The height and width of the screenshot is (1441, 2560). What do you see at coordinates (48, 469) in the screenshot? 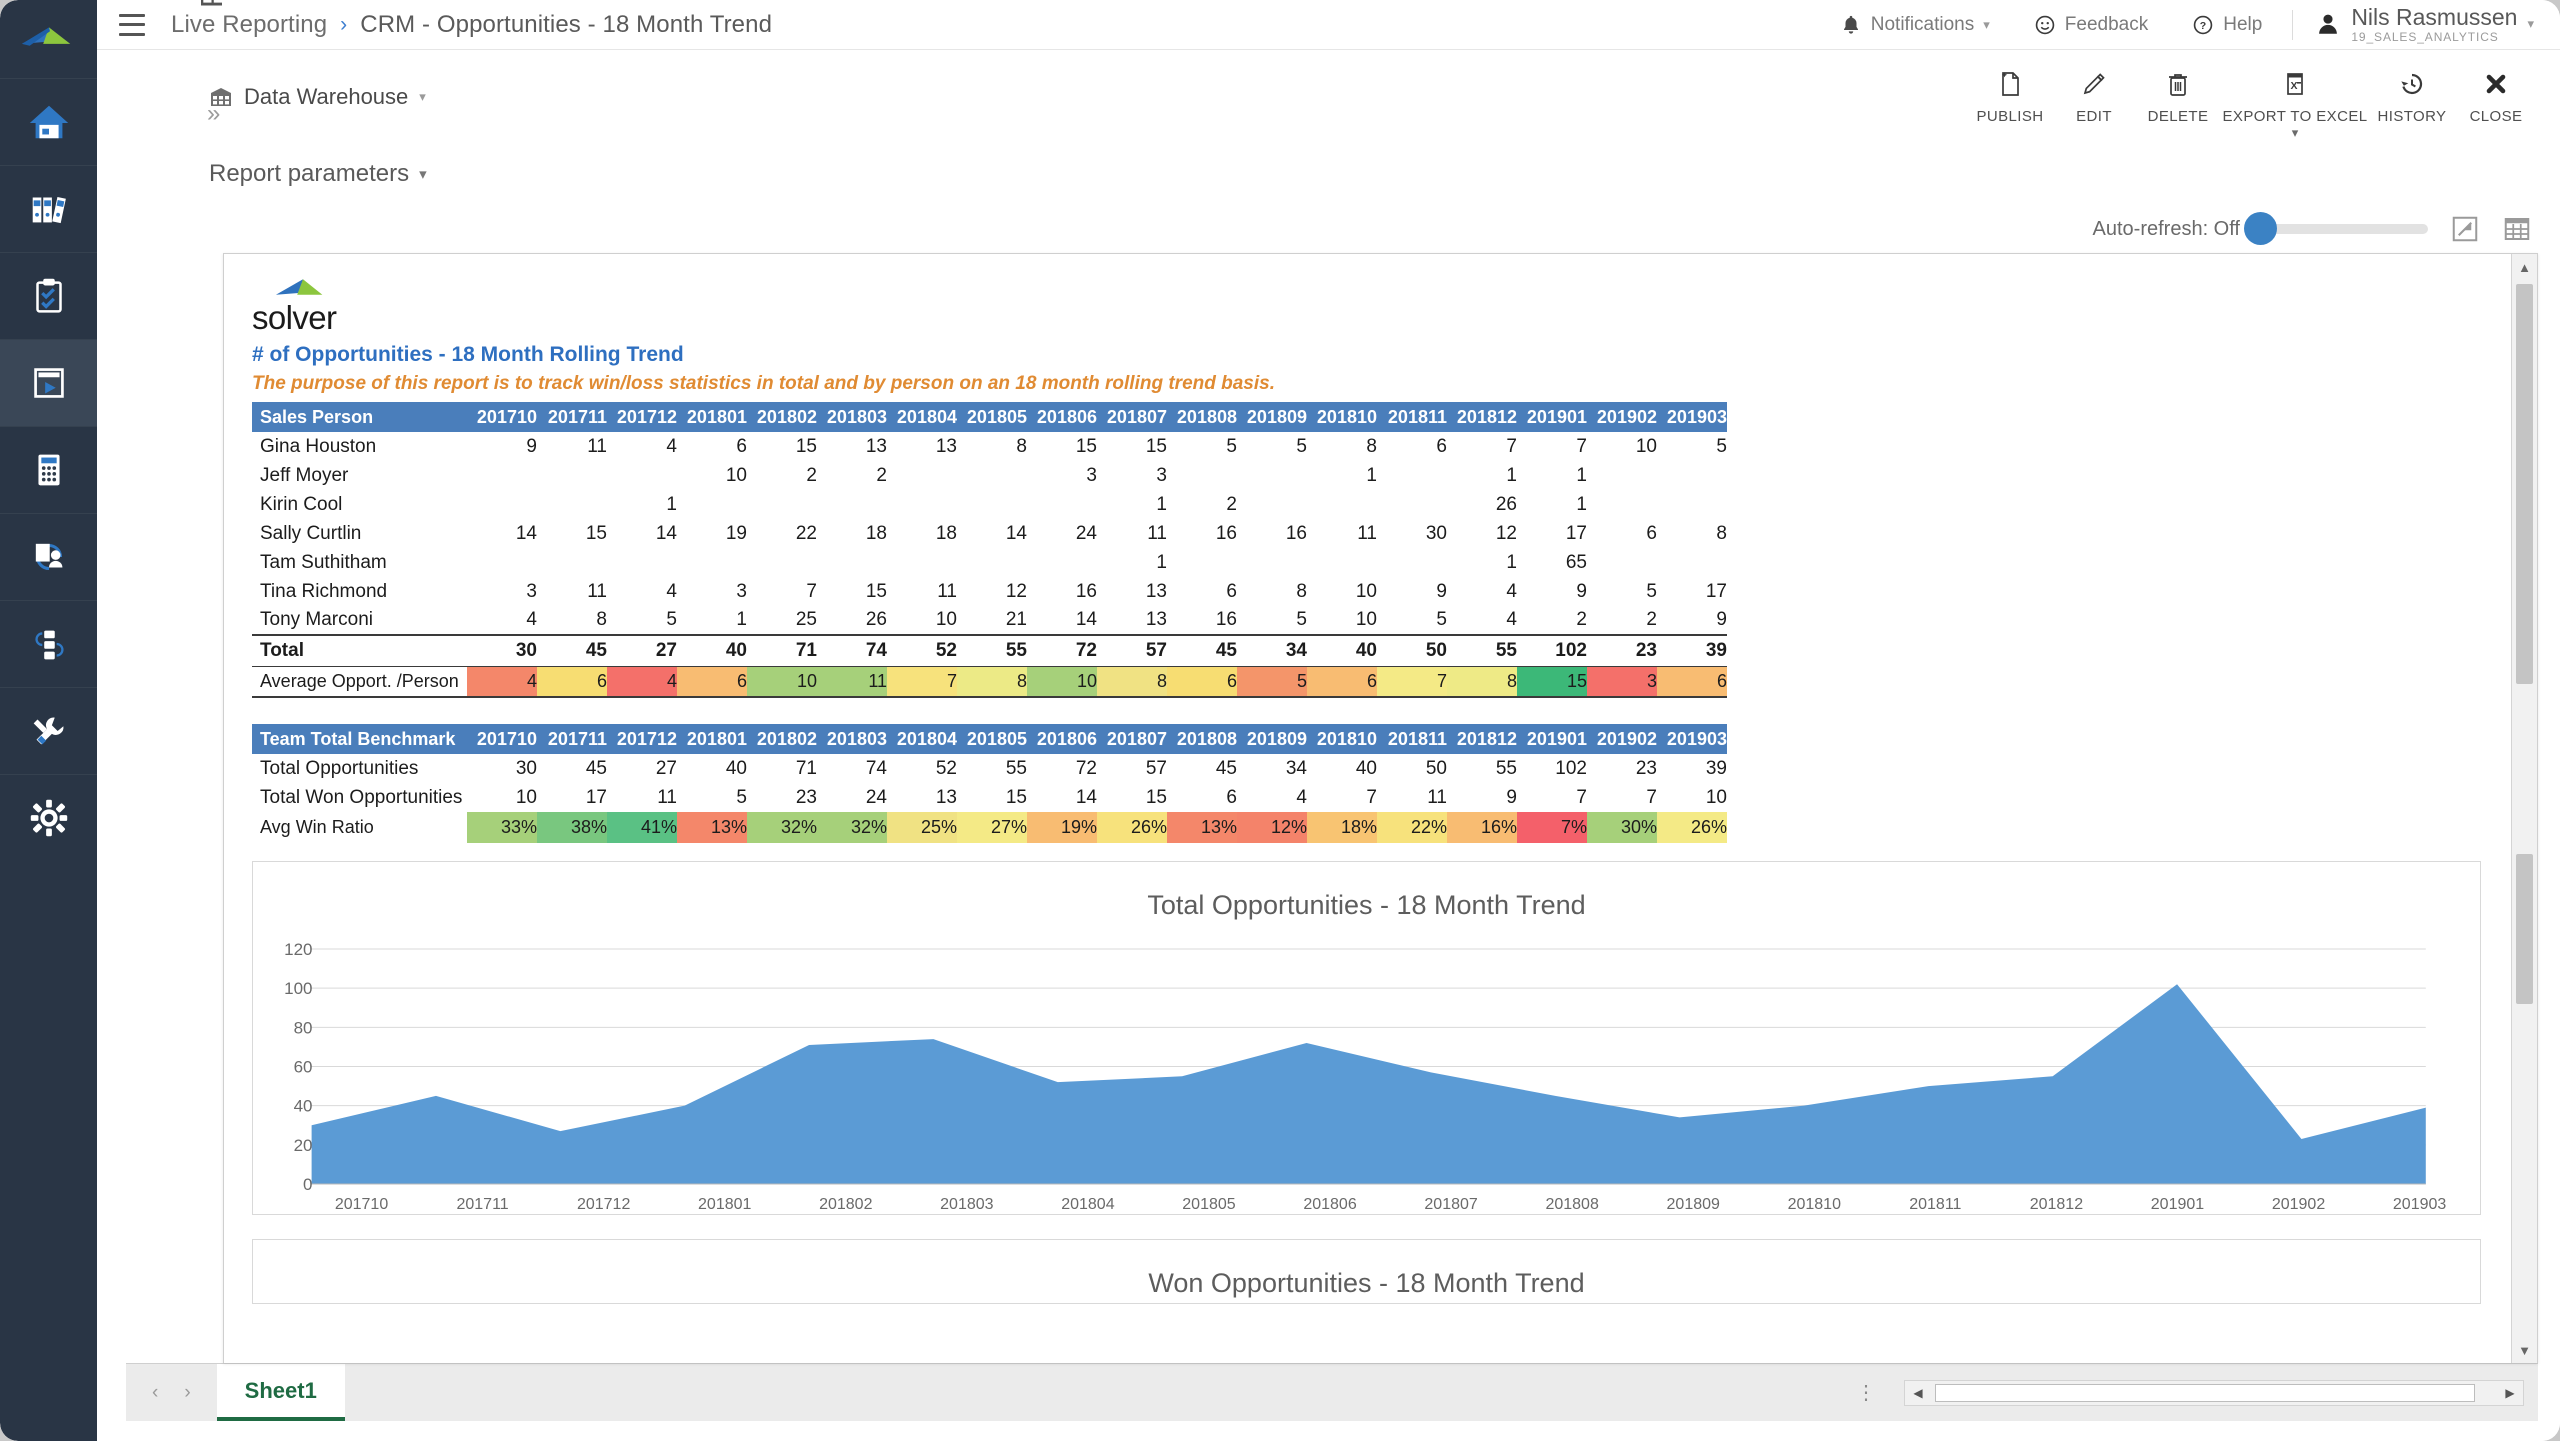
I see `sidebar-item-calculator` at bounding box center [48, 469].